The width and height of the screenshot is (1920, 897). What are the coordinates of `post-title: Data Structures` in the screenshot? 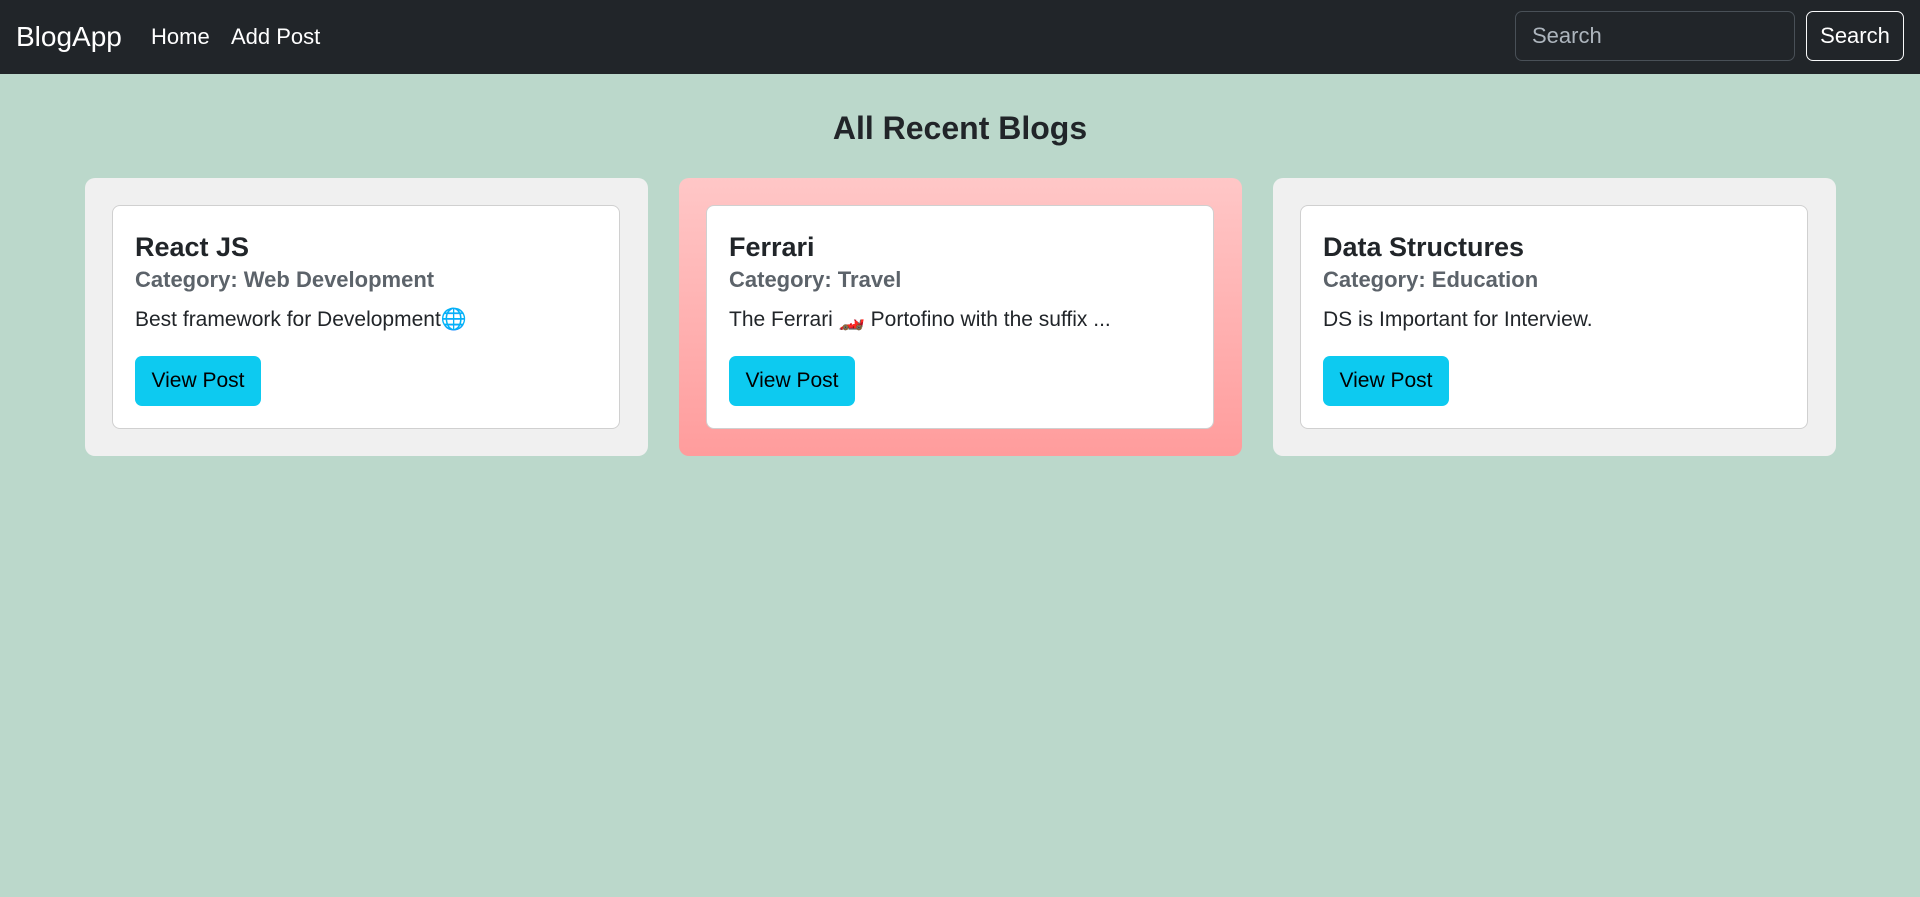 It's located at (1424, 247).